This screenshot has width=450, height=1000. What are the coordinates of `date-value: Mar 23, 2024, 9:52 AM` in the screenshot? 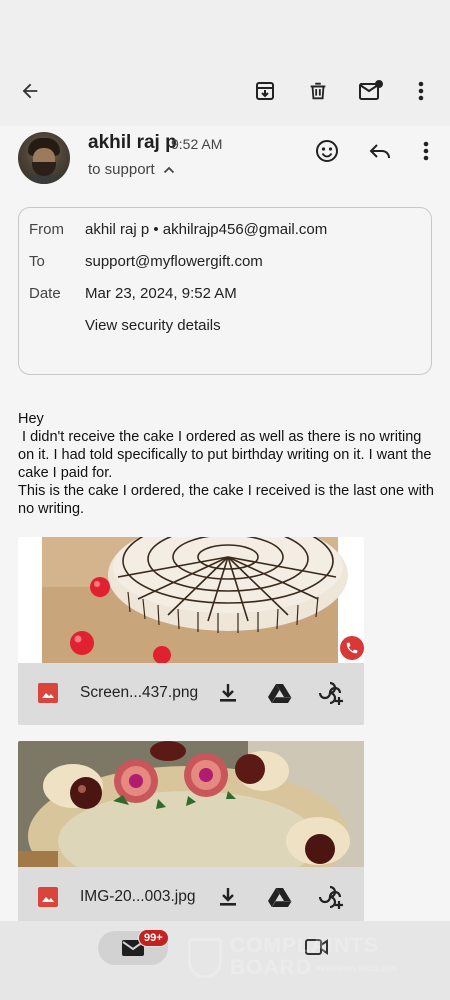 It's located at (161, 293).